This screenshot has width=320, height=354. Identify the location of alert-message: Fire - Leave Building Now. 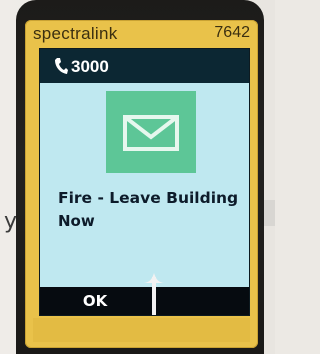
(153, 210).